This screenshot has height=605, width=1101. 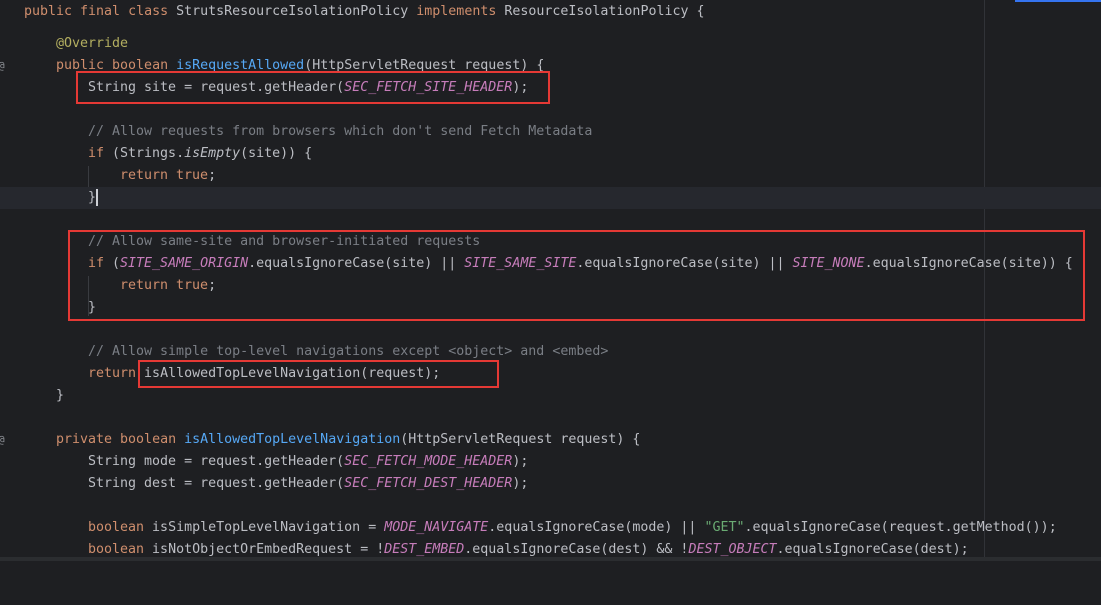 What do you see at coordinates (112, 373) in the screenshot?
I see `keyword: return` at bounding box center [112, 373].